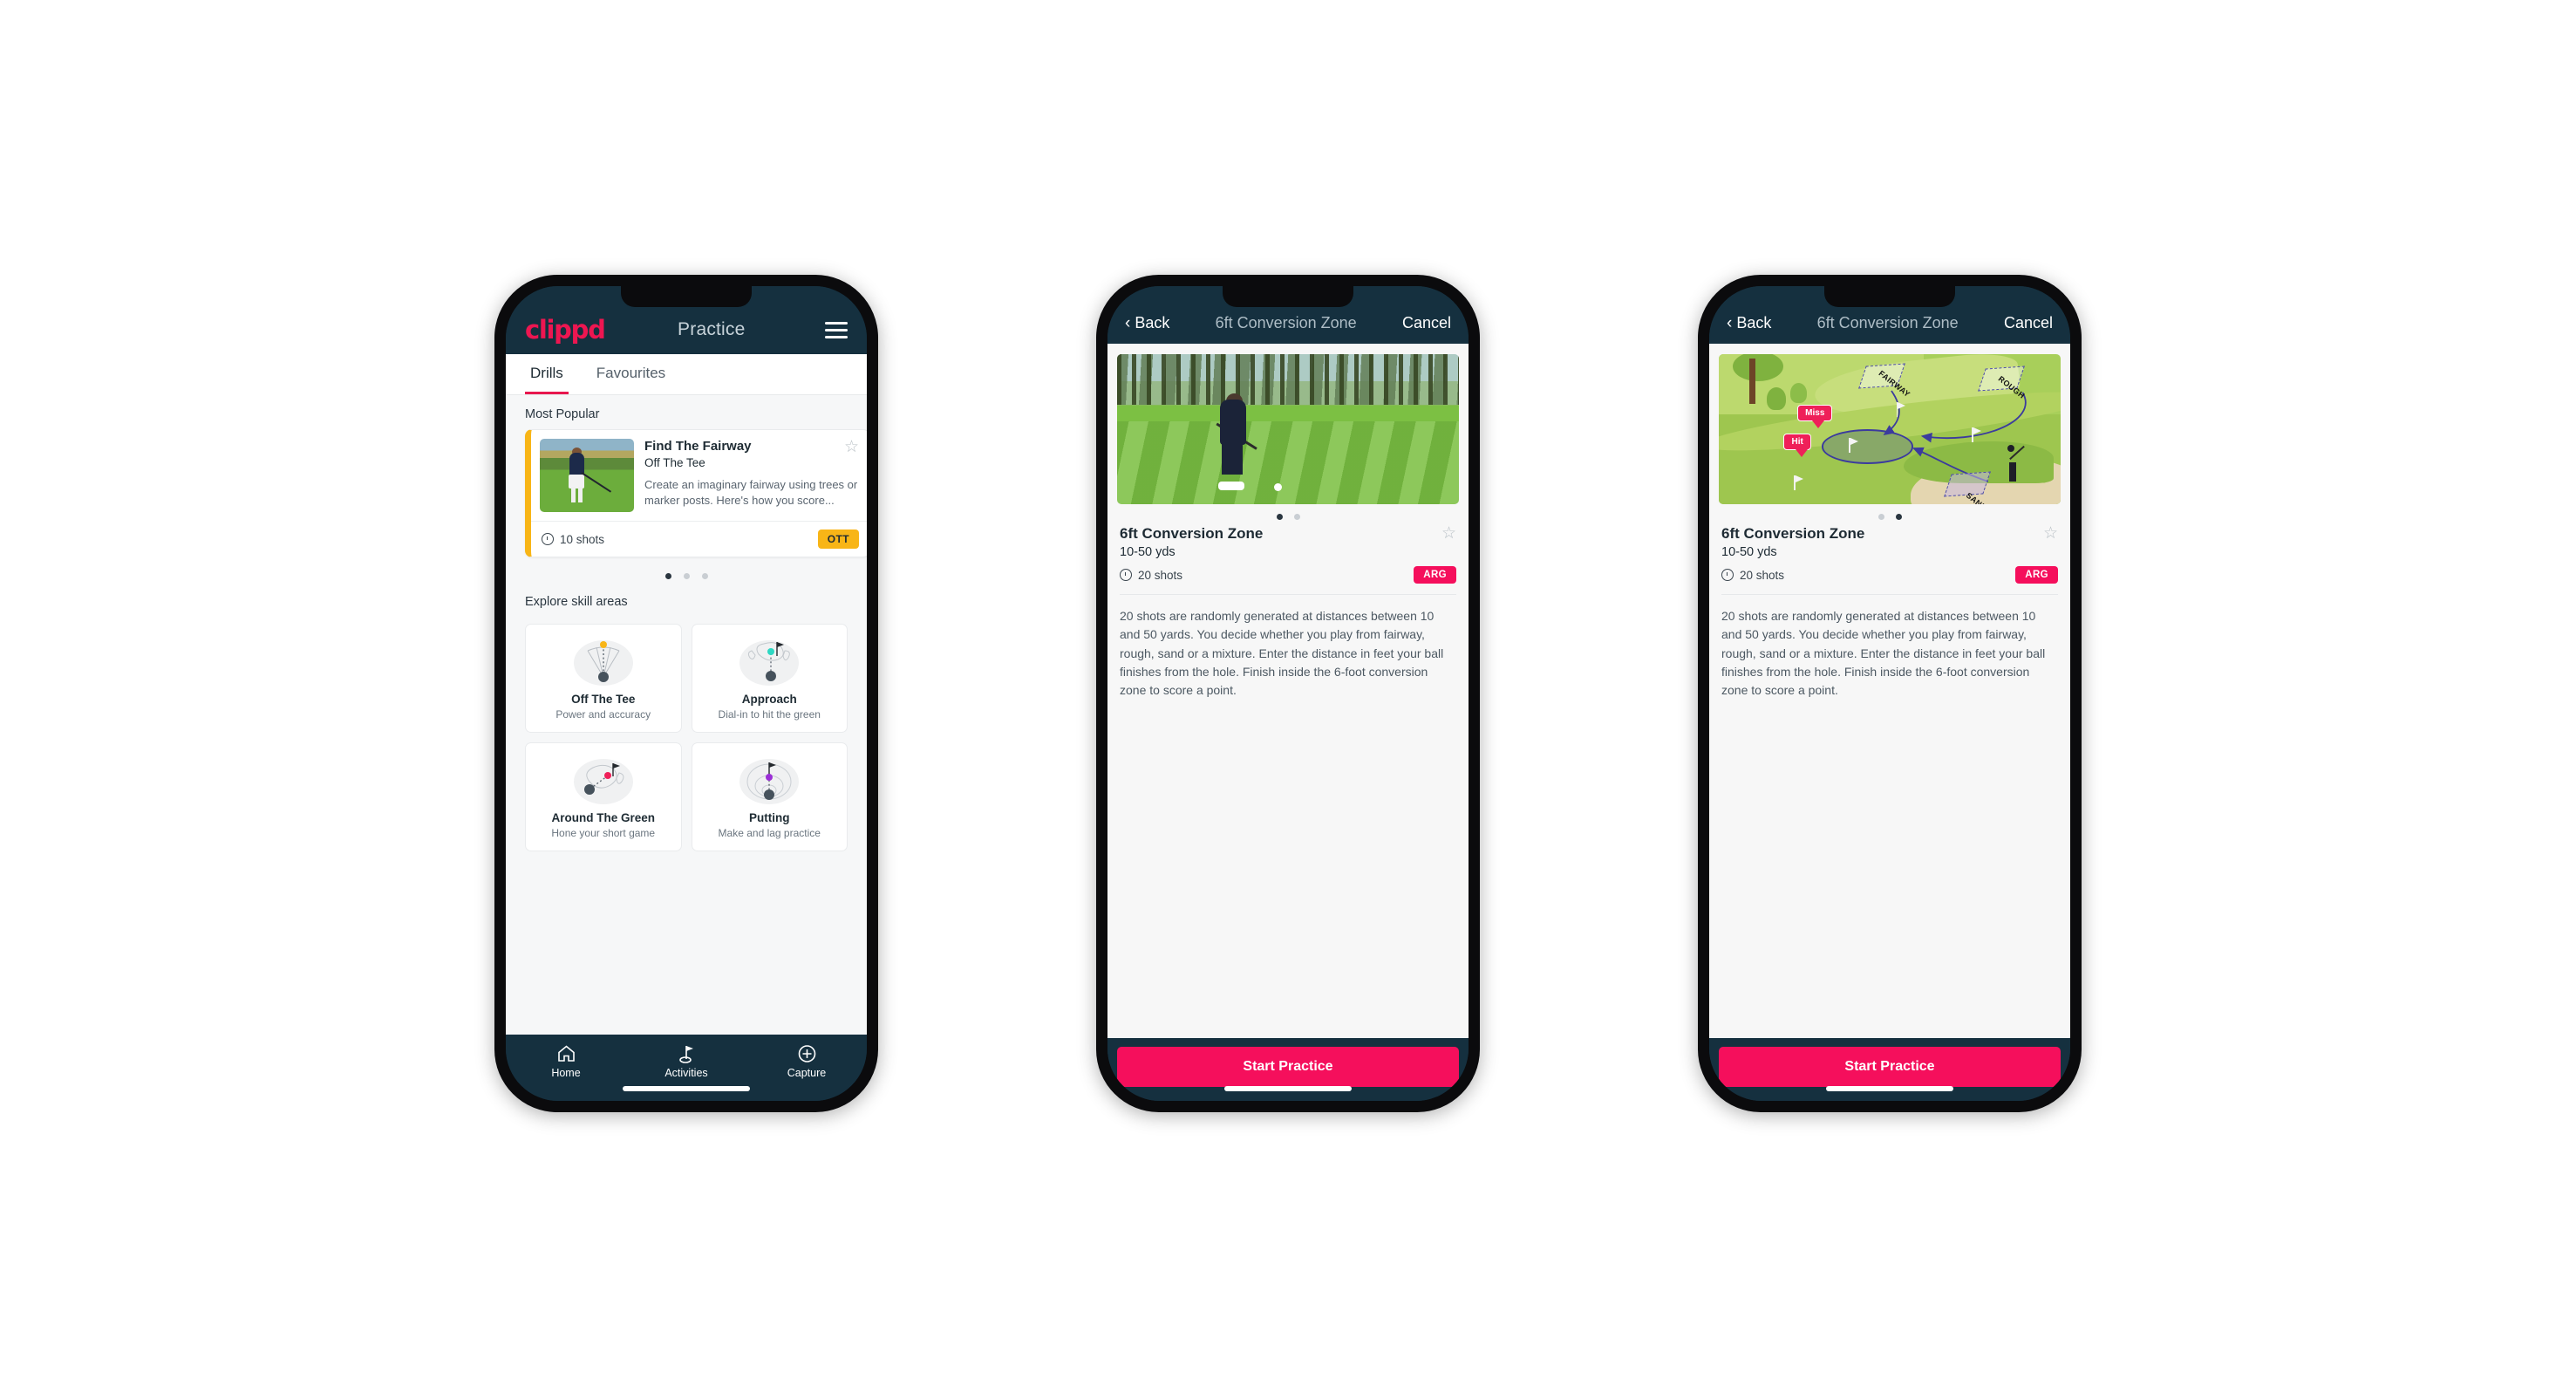 This screenshot has width=2576, height=1387. Describe the element at coordinates (604, 700) in the screenshot. I see `skill-name: Off The Tee` at that location.